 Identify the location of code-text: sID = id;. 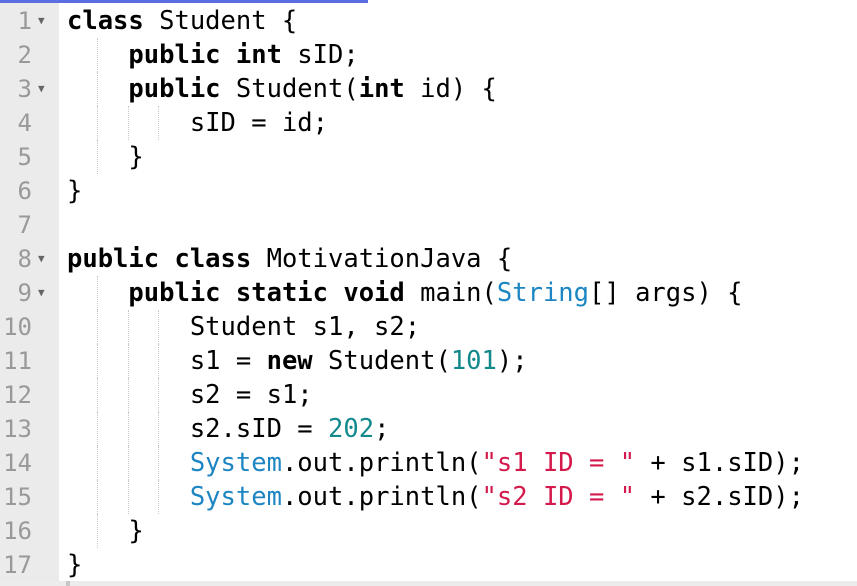
(197, 123).